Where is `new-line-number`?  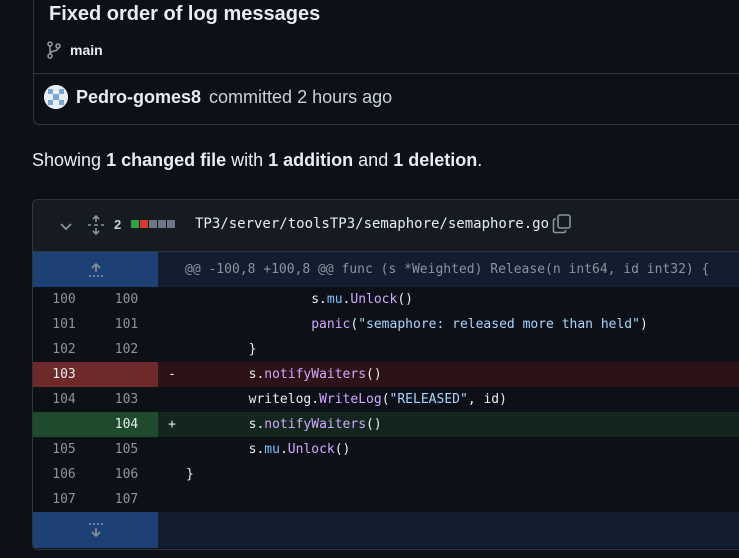 new-line-number is located at coordinates (126, 374).